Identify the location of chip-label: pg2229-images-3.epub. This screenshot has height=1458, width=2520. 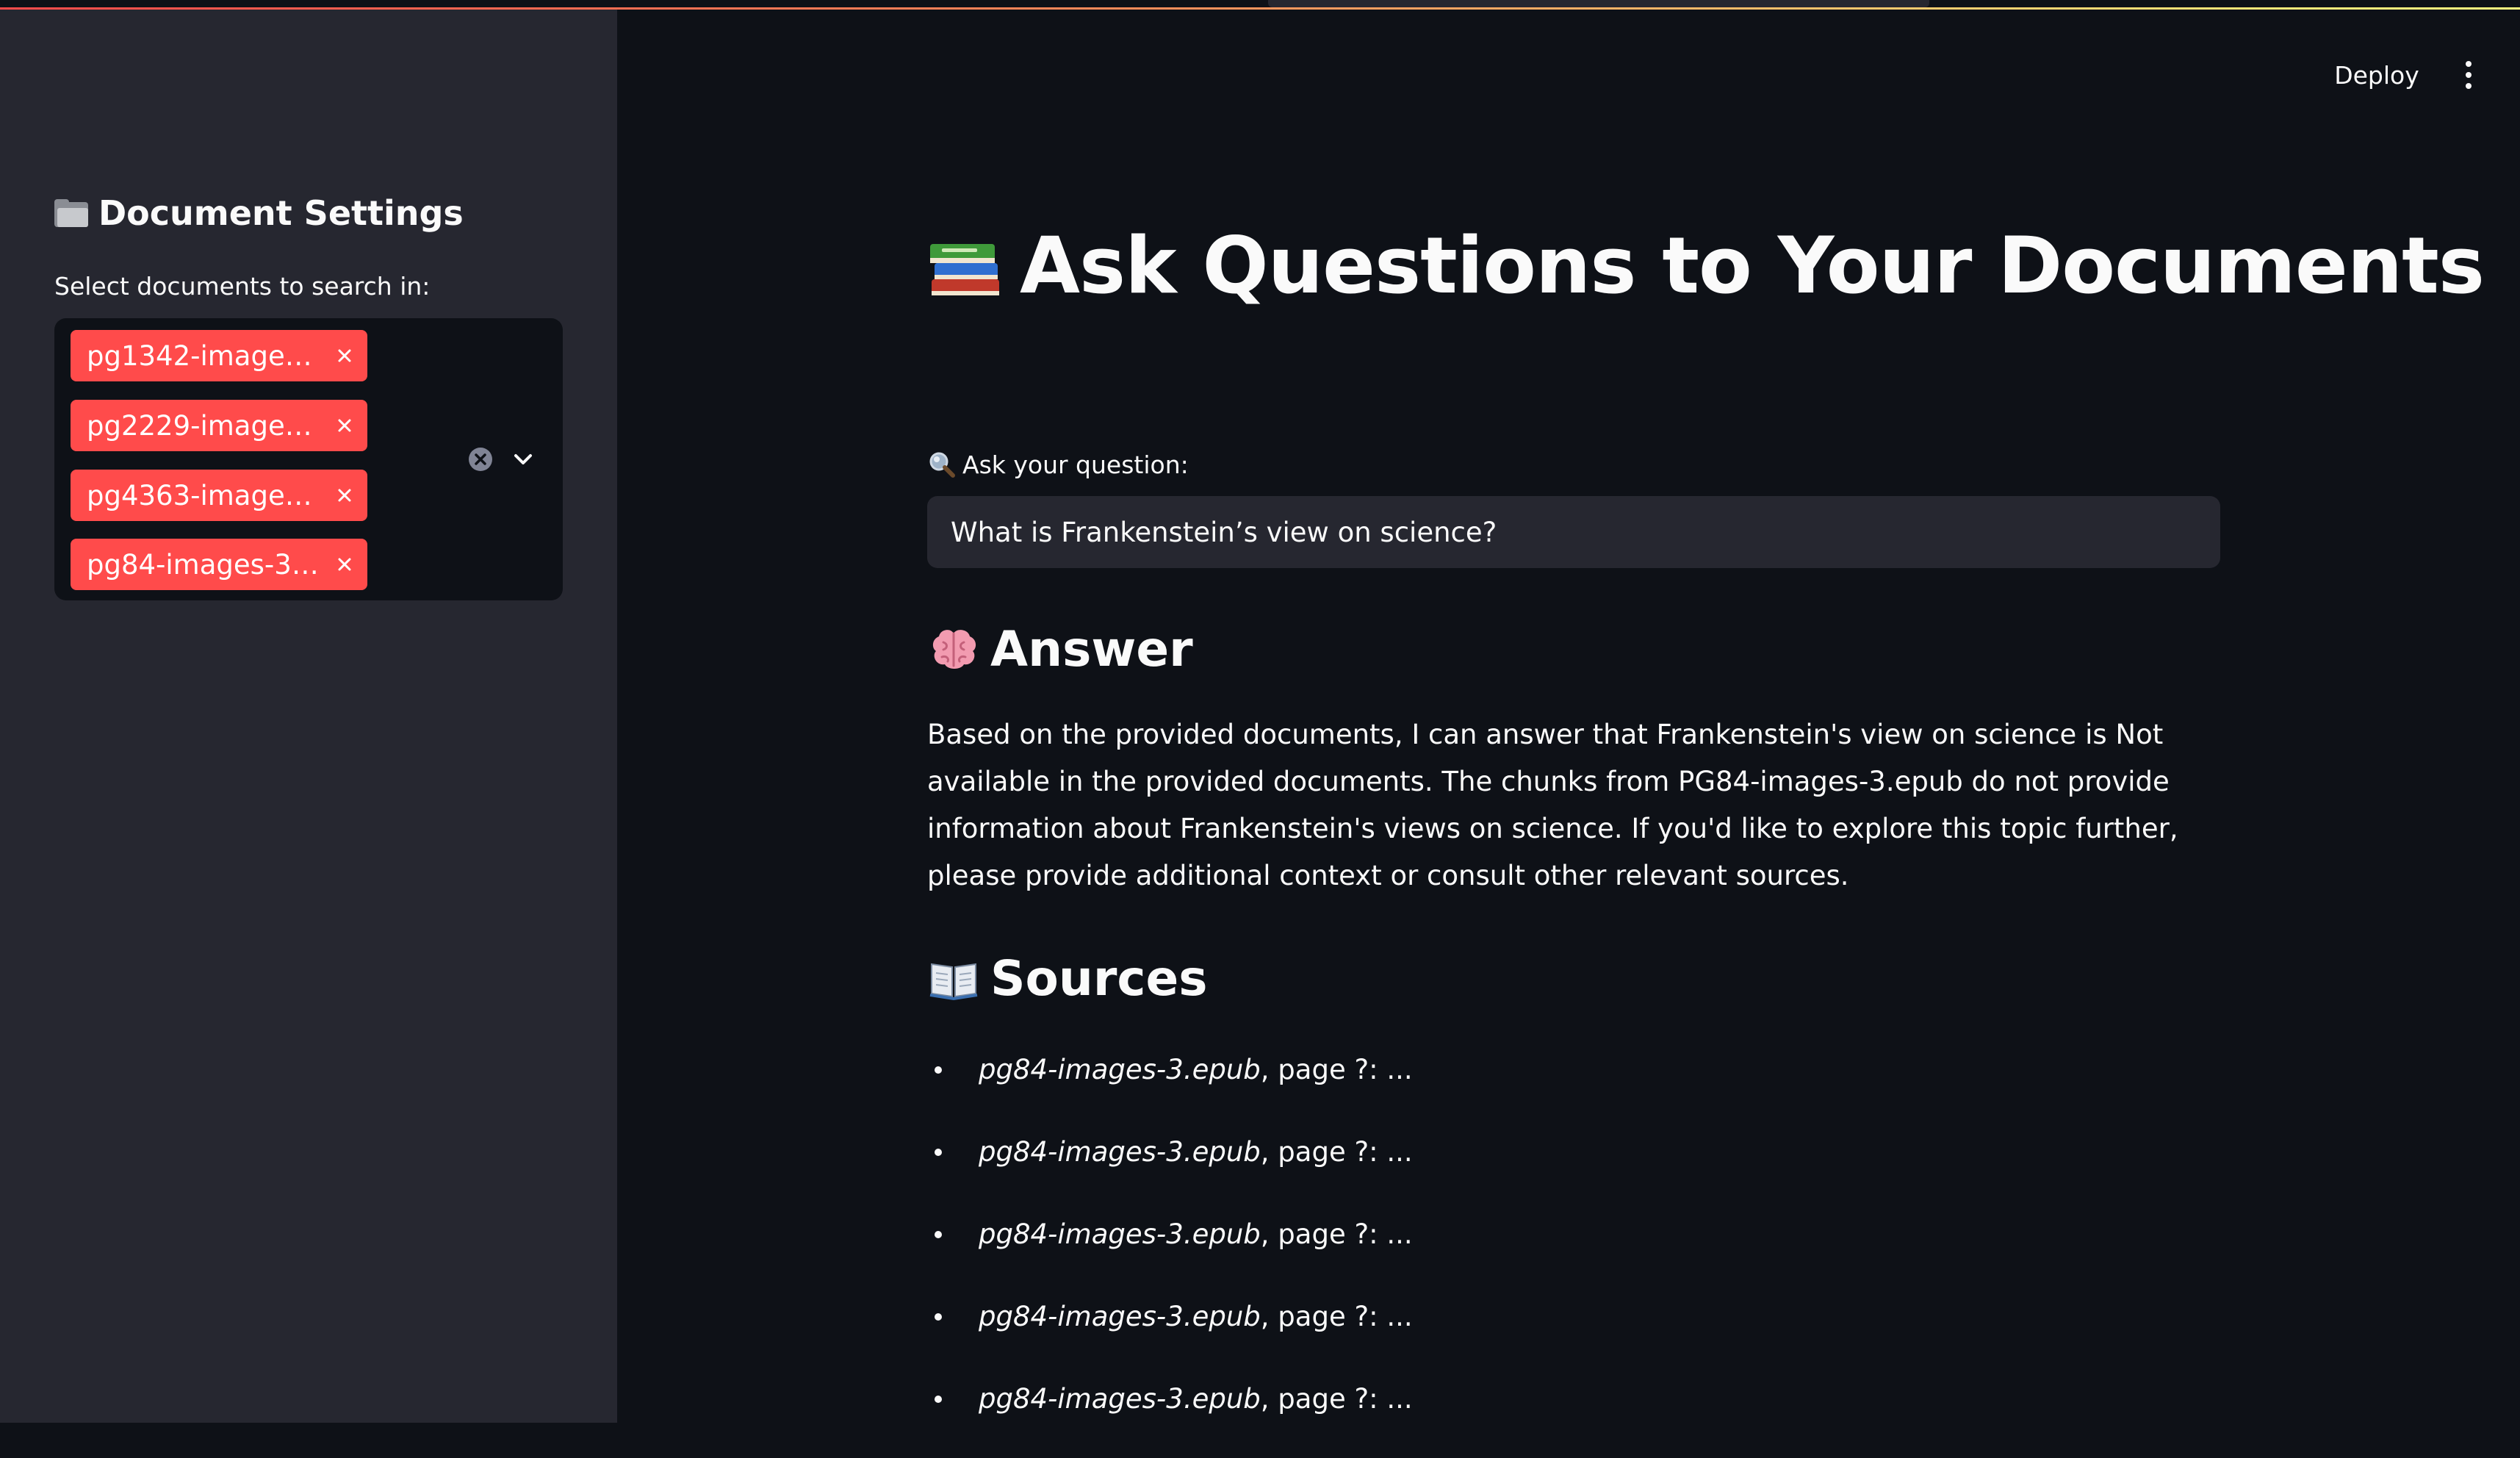
(205, 425).